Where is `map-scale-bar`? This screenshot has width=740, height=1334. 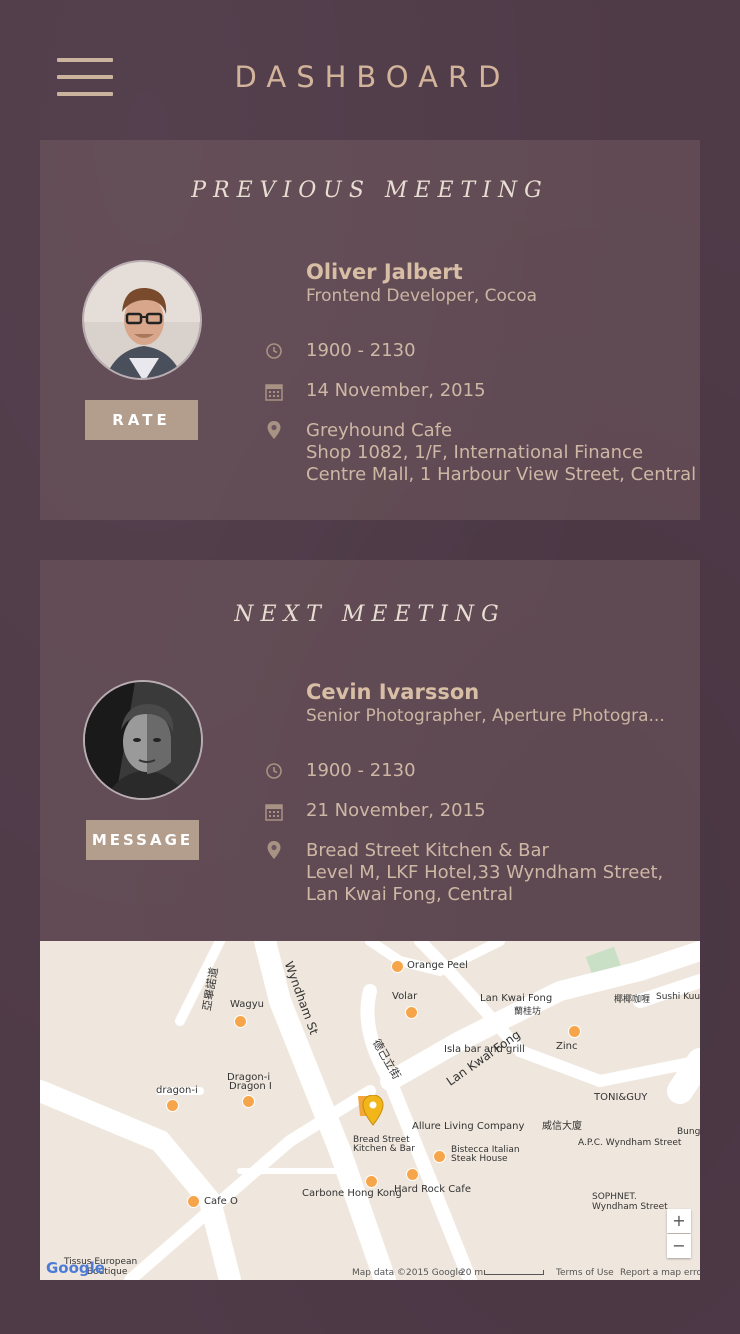 map-scale-bar is located at coordinates (514, 1272).